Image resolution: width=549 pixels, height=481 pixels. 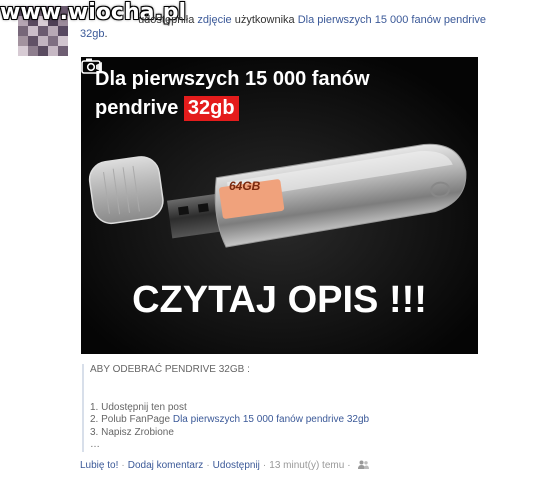 I want to click on story-verb: udostępniła, so click(x=166, y=20).